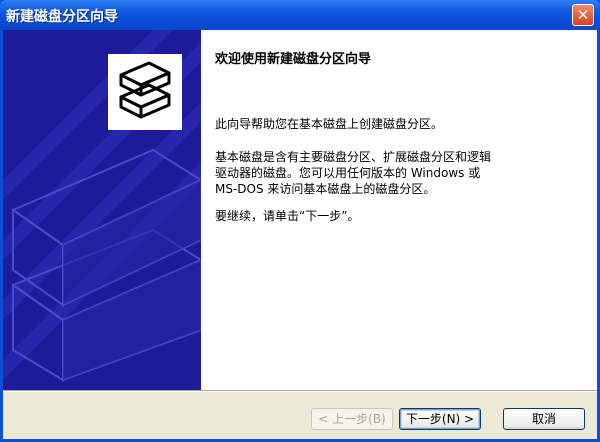 The width and height of the screenshot is (600, 442). I want to click on cancel-button: 取消, so click(544, 419).